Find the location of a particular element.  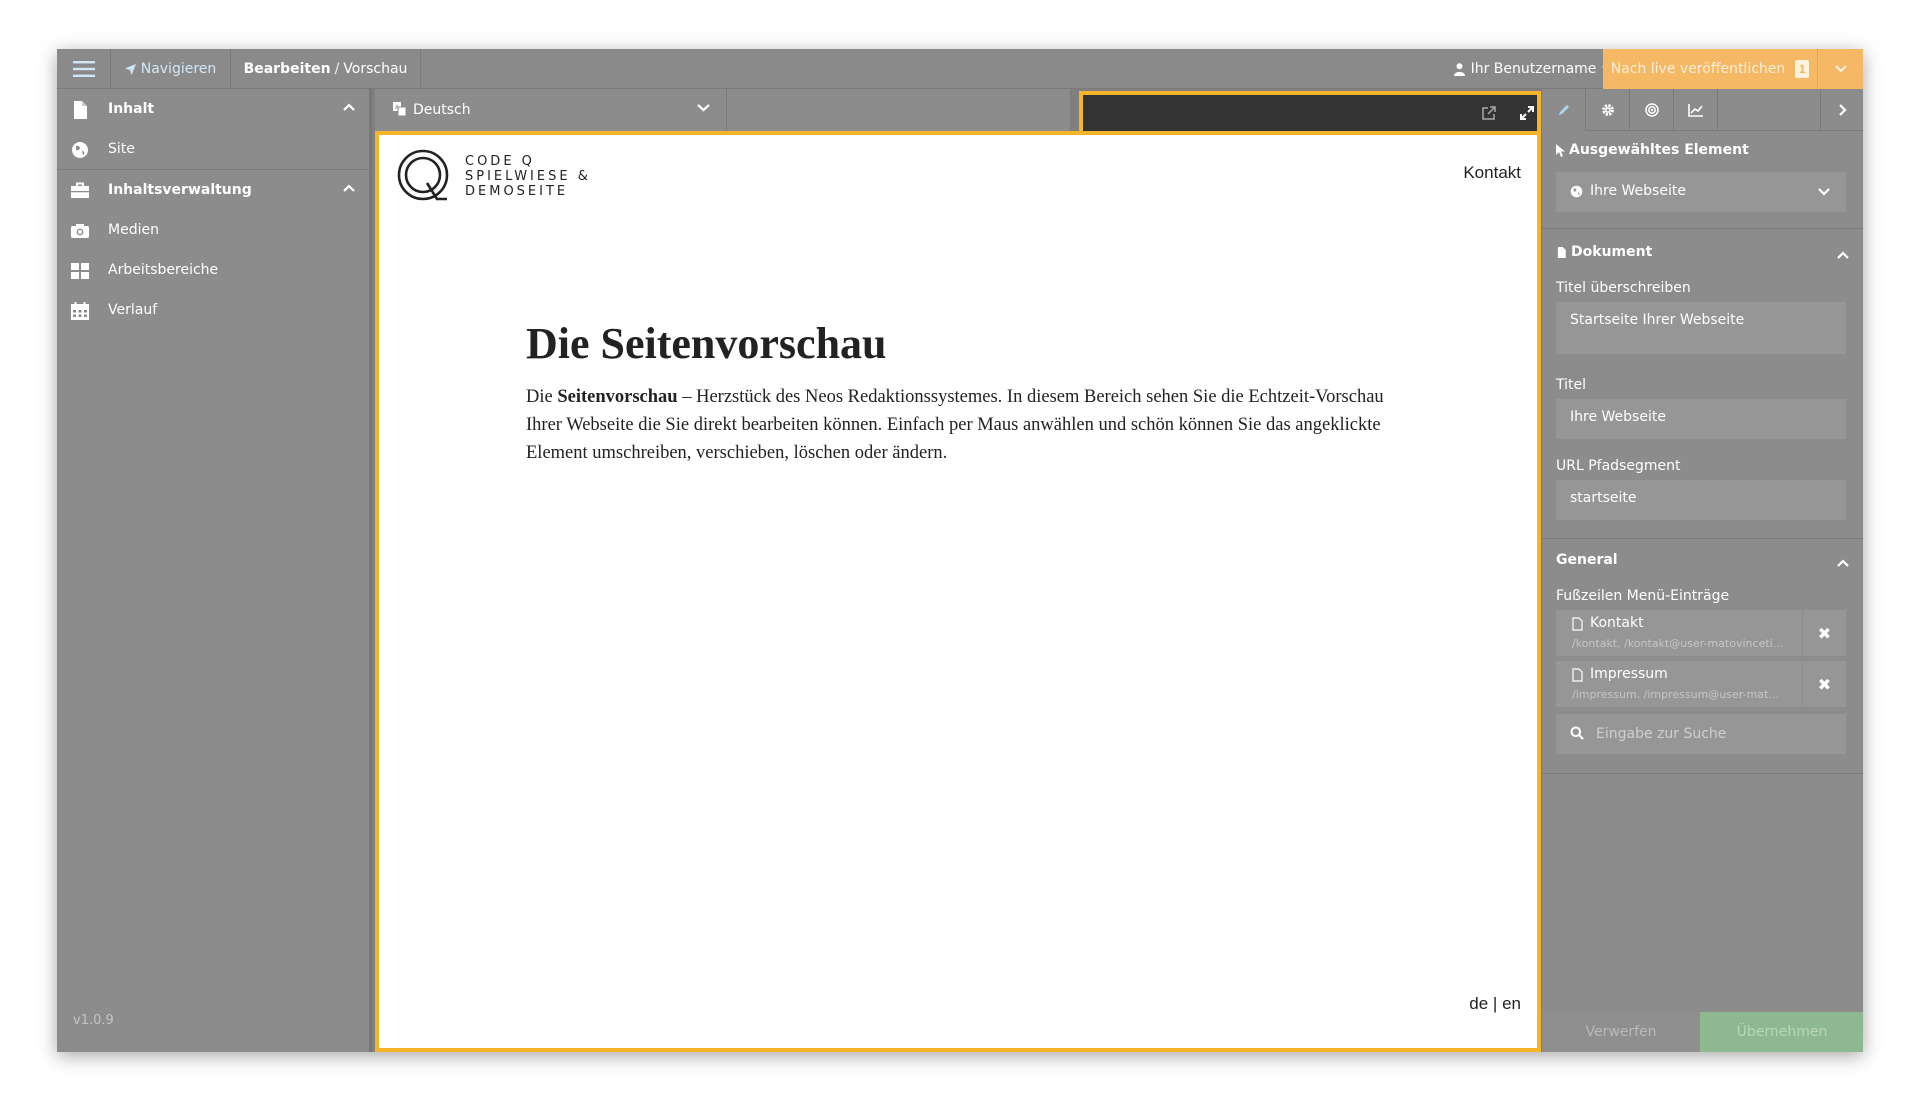

close-icon: ✖ is located at coordinates (1824, 684).